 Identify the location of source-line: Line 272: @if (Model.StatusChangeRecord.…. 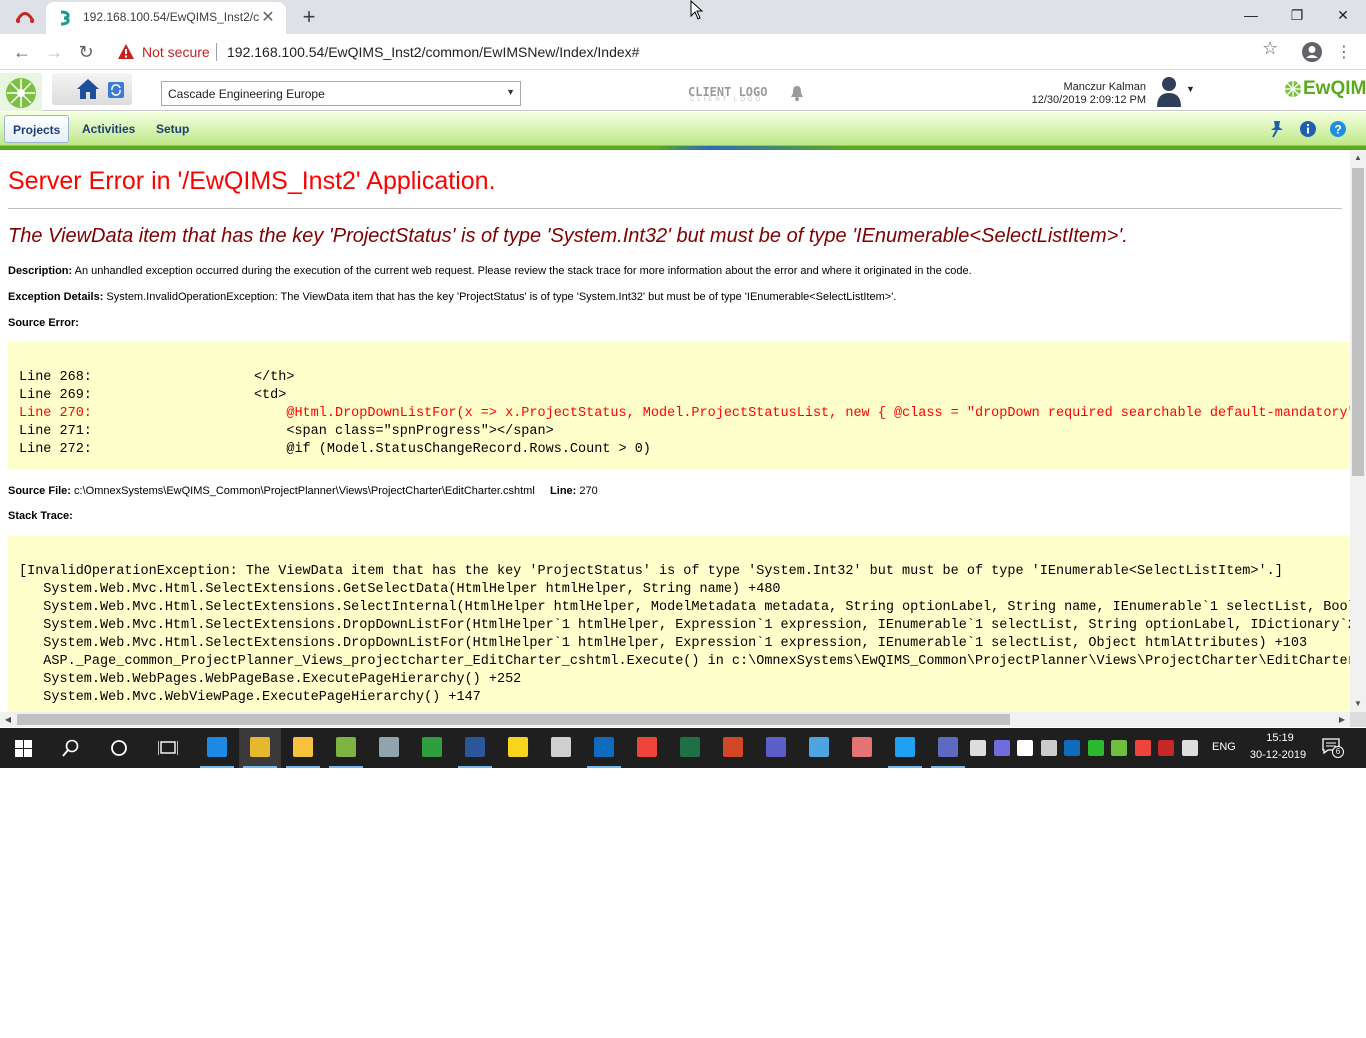
(684, 450).